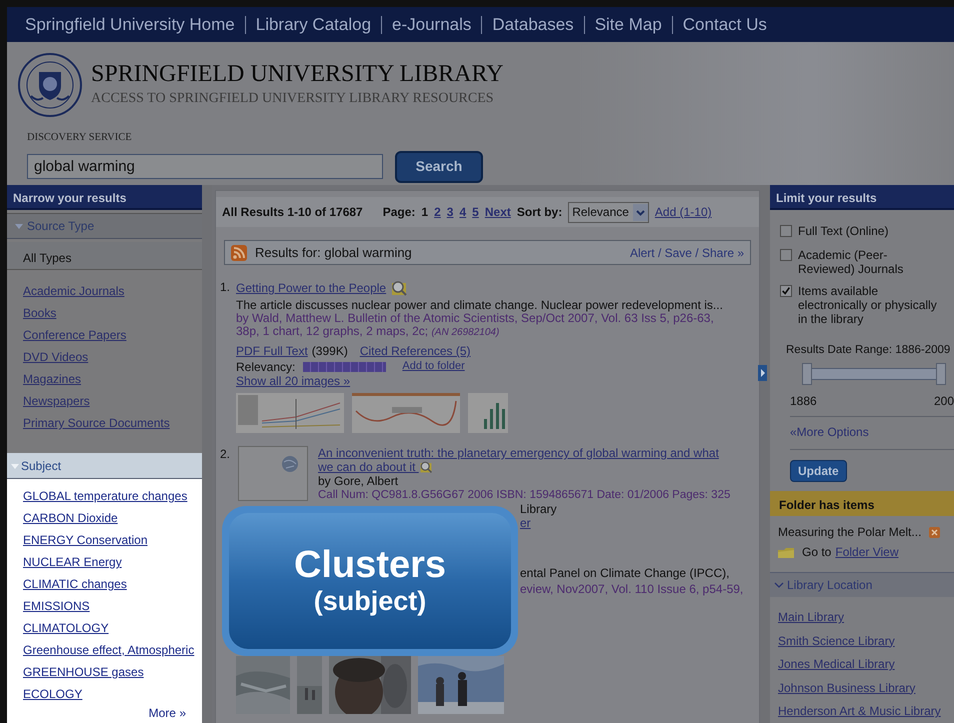 The height and width of the screenshot is (723, 954). What do you see at coordinates (415, 351) in the screenshot?
I see `cited-link: Cited References (5)` at bounding box center [415, 351].